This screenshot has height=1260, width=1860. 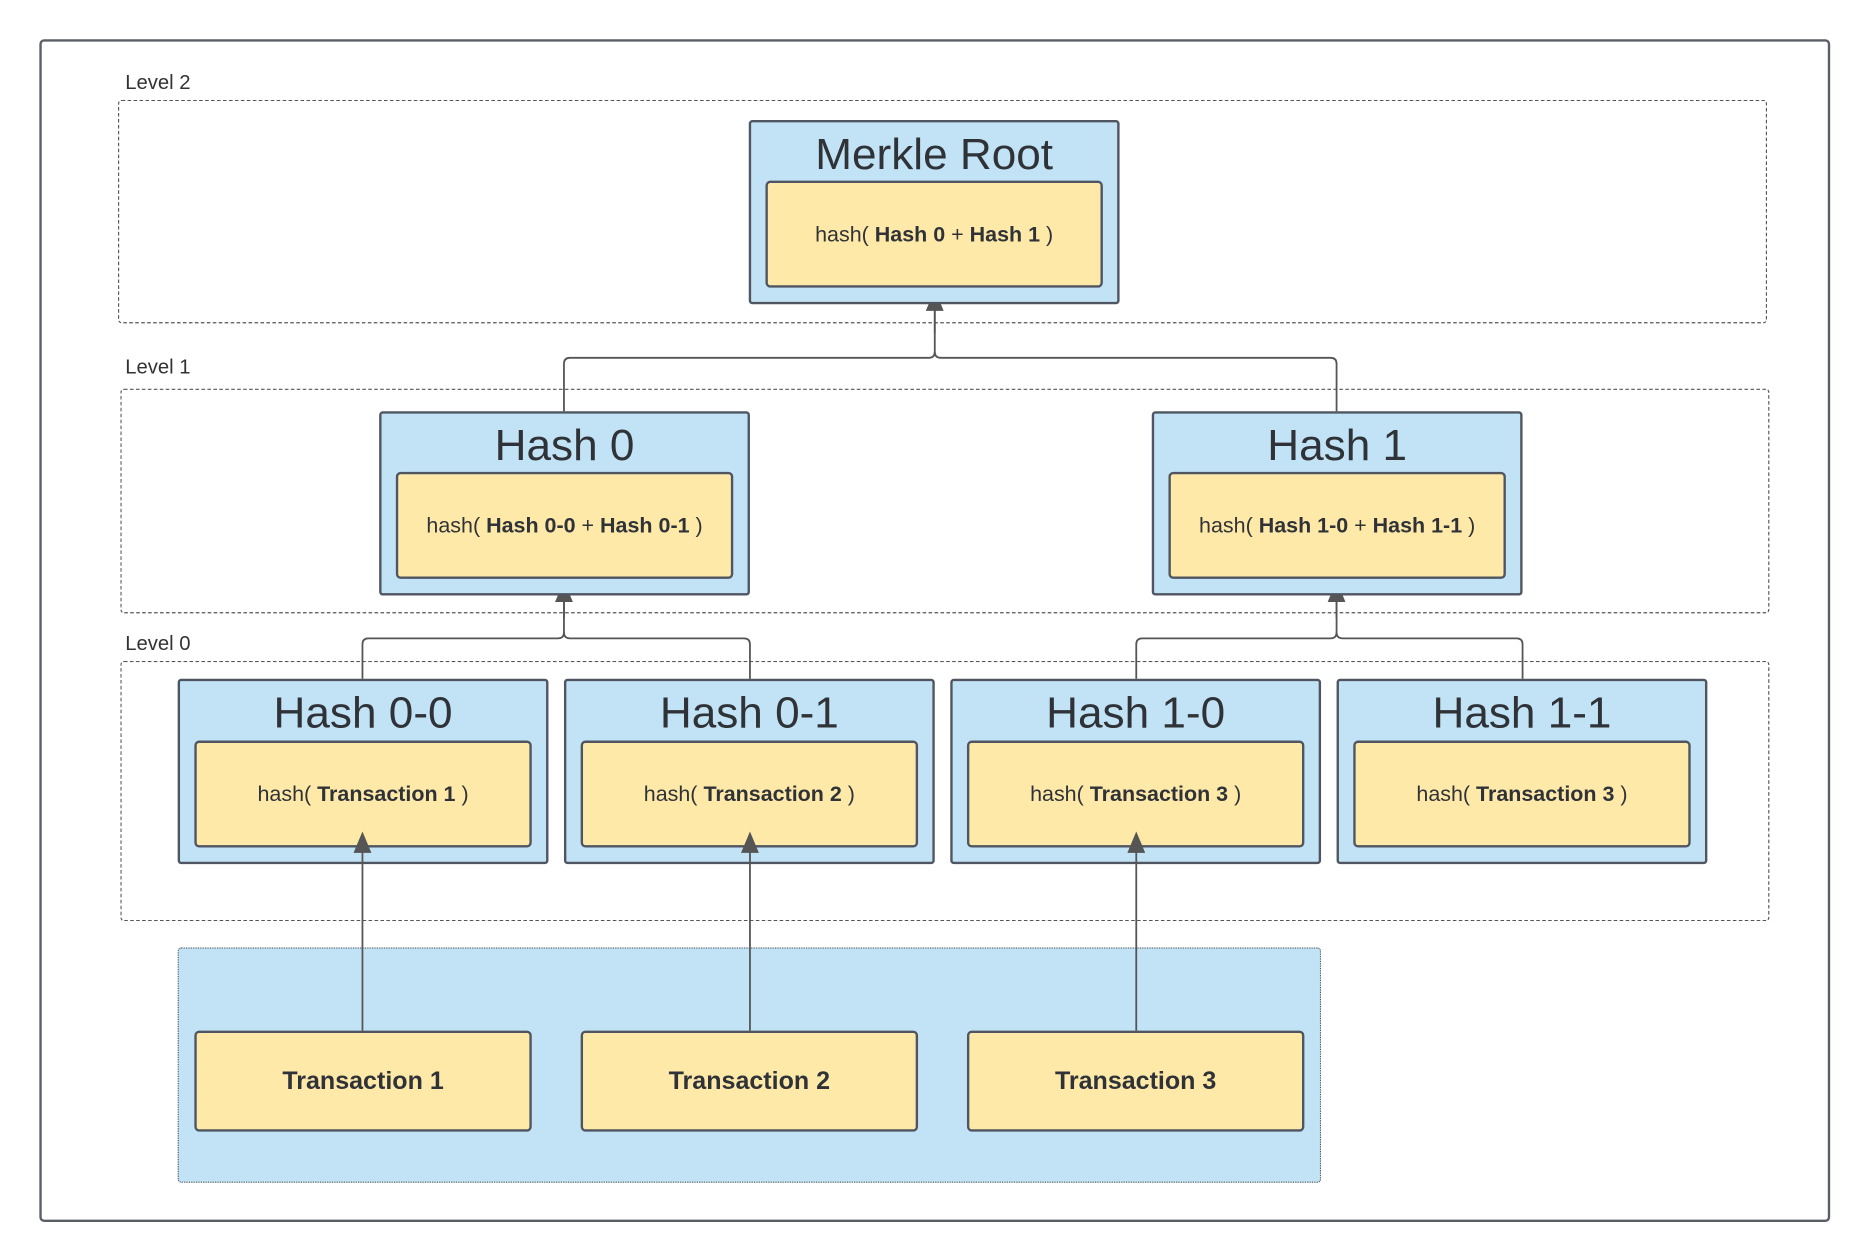 I want to click on transaction-arrows, so click(x=749, y=931).